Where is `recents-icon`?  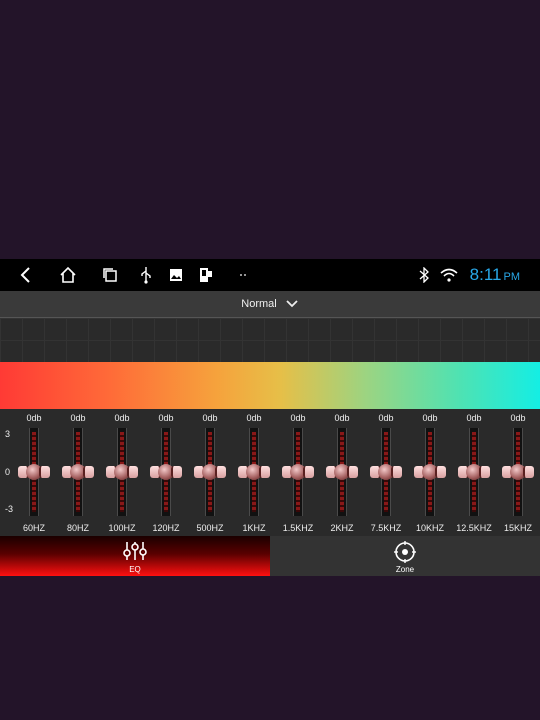
recents-icon is located at coordinates (110, 275).